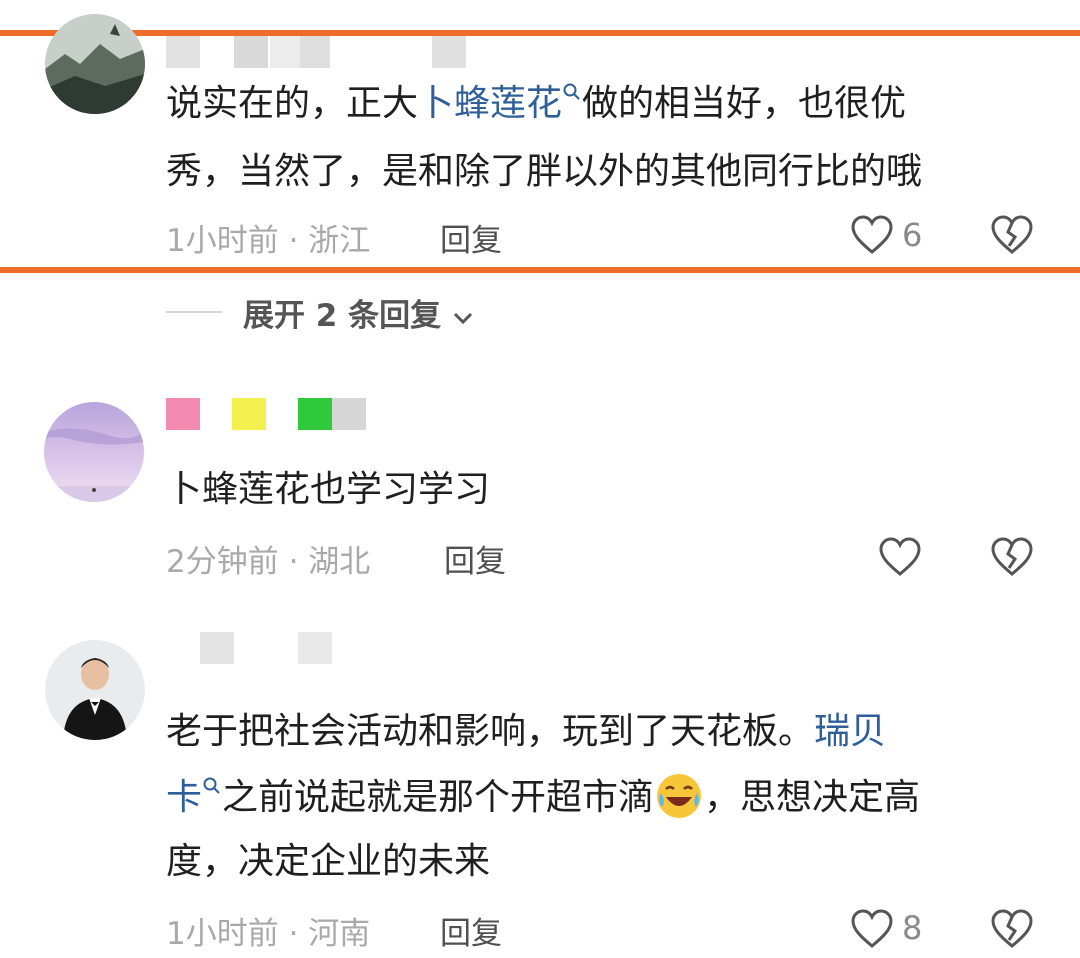 The image size is (1080, 958). I want to click on expand-replies-button: 展开 2 条回复, so click(358, 312).